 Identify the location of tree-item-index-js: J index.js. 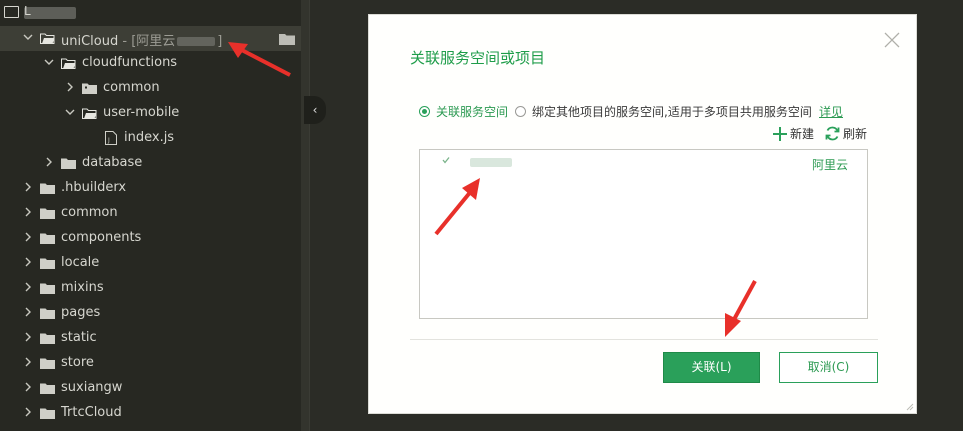
(150, 138).